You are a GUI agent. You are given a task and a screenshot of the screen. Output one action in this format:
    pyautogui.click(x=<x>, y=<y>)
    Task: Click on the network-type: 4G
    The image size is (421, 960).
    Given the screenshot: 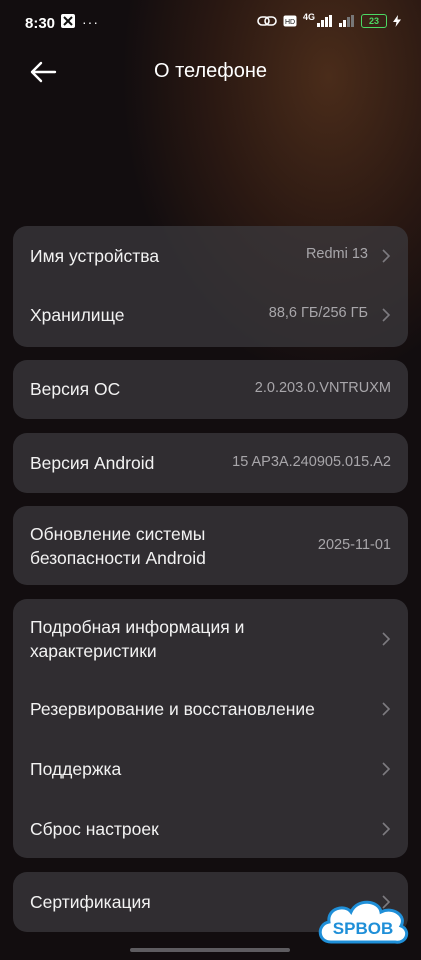 What is the action you would take?
    pyautogui.click(x=308, y=17)
    